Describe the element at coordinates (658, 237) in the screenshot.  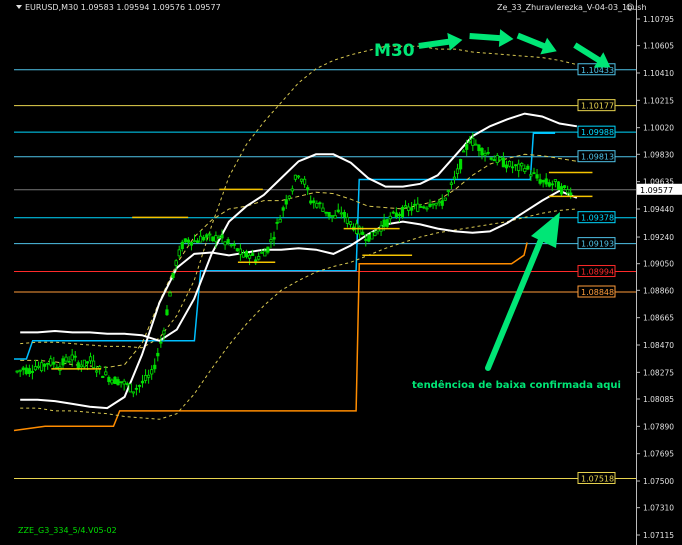
I see `y-tick-label: 1.09240` at that location.